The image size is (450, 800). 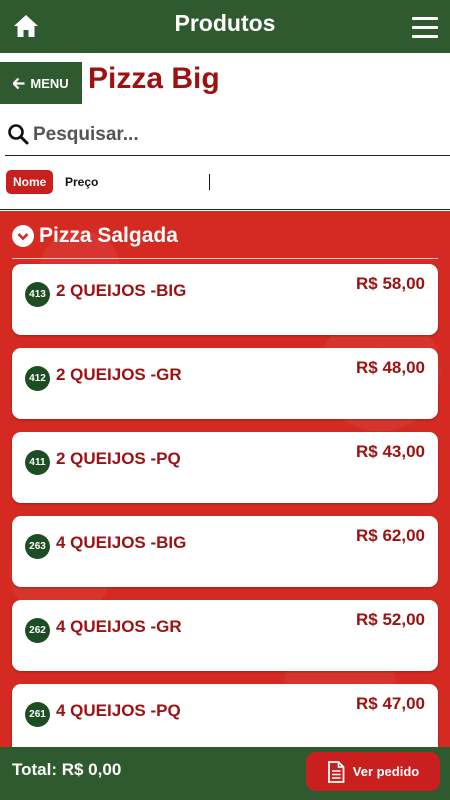 I want to click on view-order-label: Ver pedido, so click(x=386, y=771).